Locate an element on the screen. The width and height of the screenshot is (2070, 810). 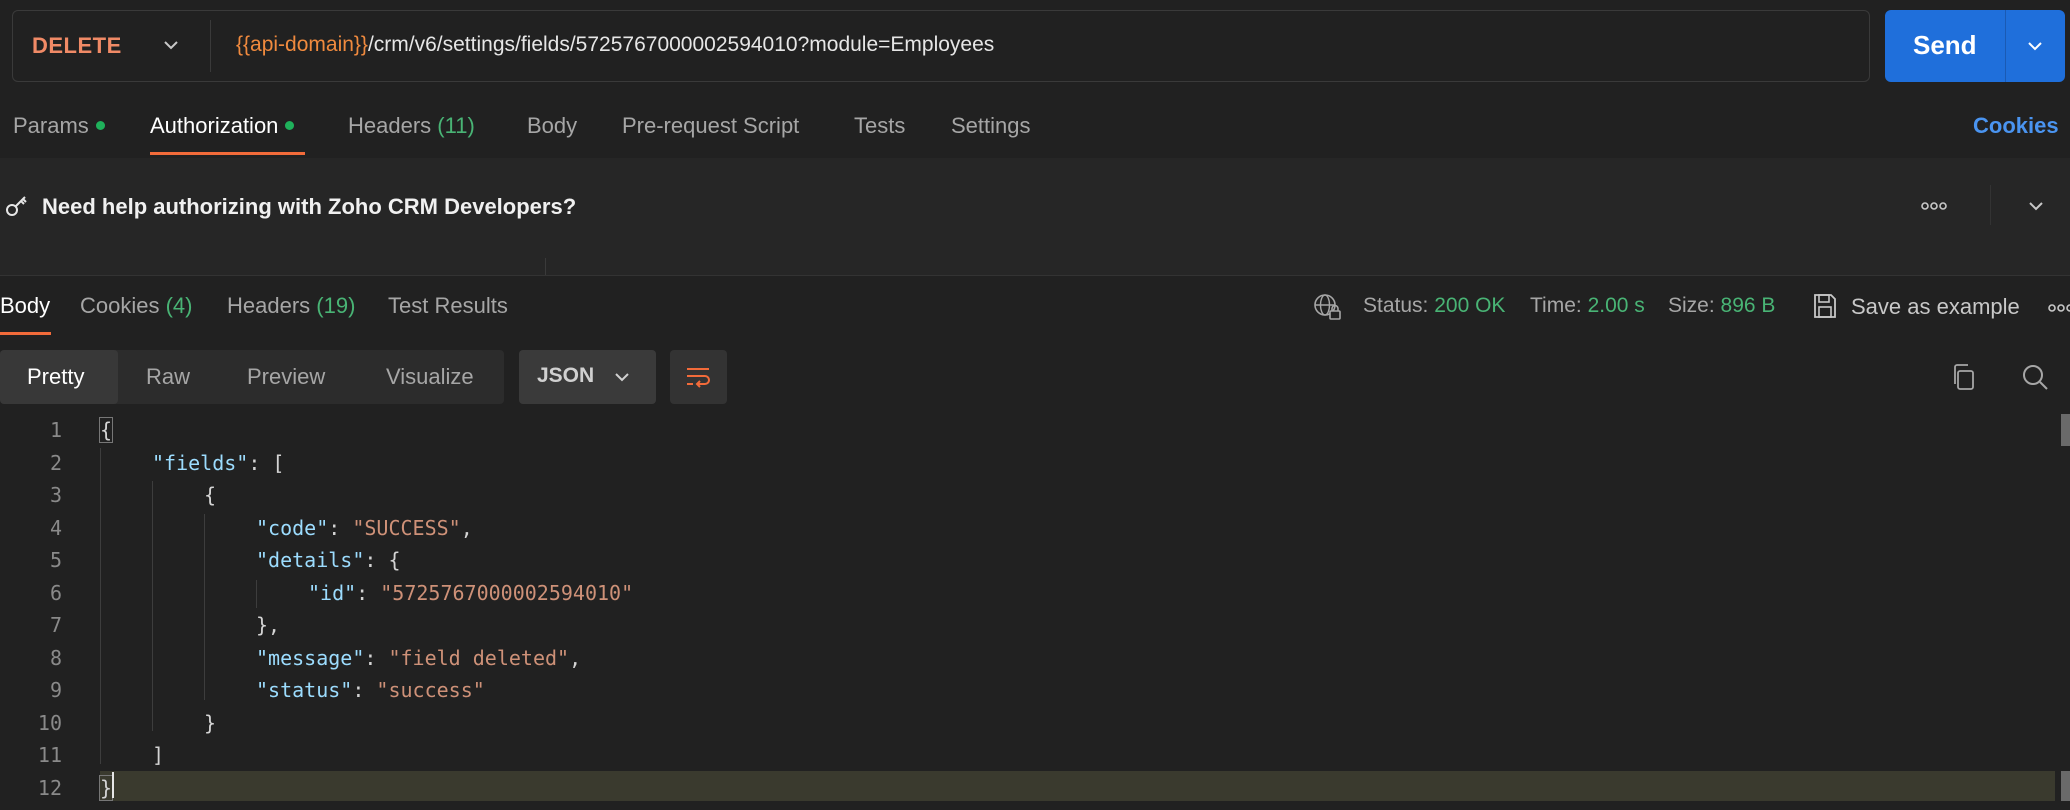
json-string: "field deleted" is located at coordinates (479, 658).